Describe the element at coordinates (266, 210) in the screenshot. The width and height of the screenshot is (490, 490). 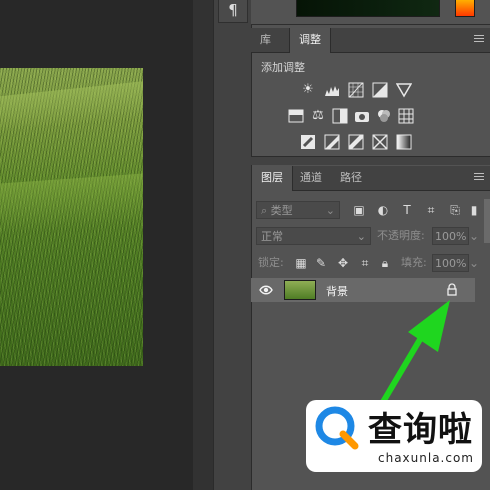
I see `search-icon: ⌕` at that location.